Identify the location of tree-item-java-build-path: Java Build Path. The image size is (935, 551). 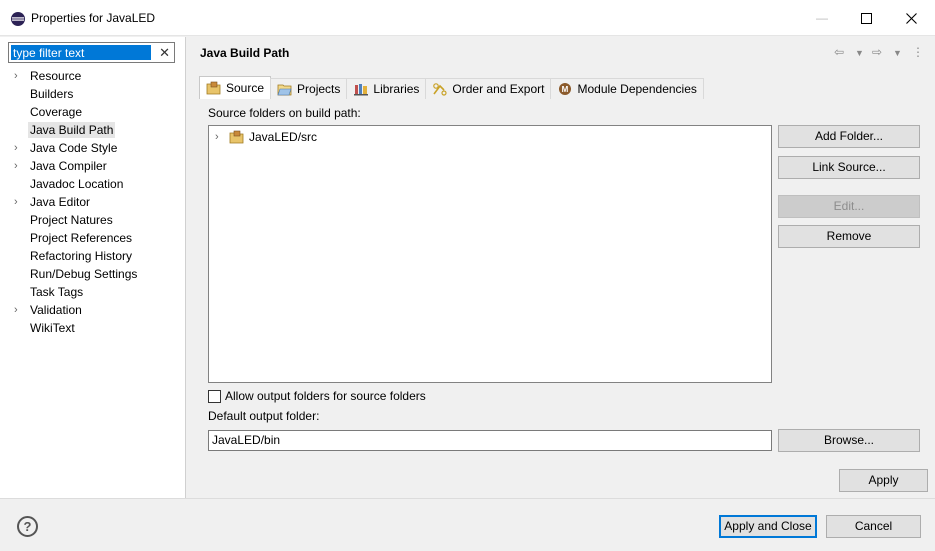
(93, 130).